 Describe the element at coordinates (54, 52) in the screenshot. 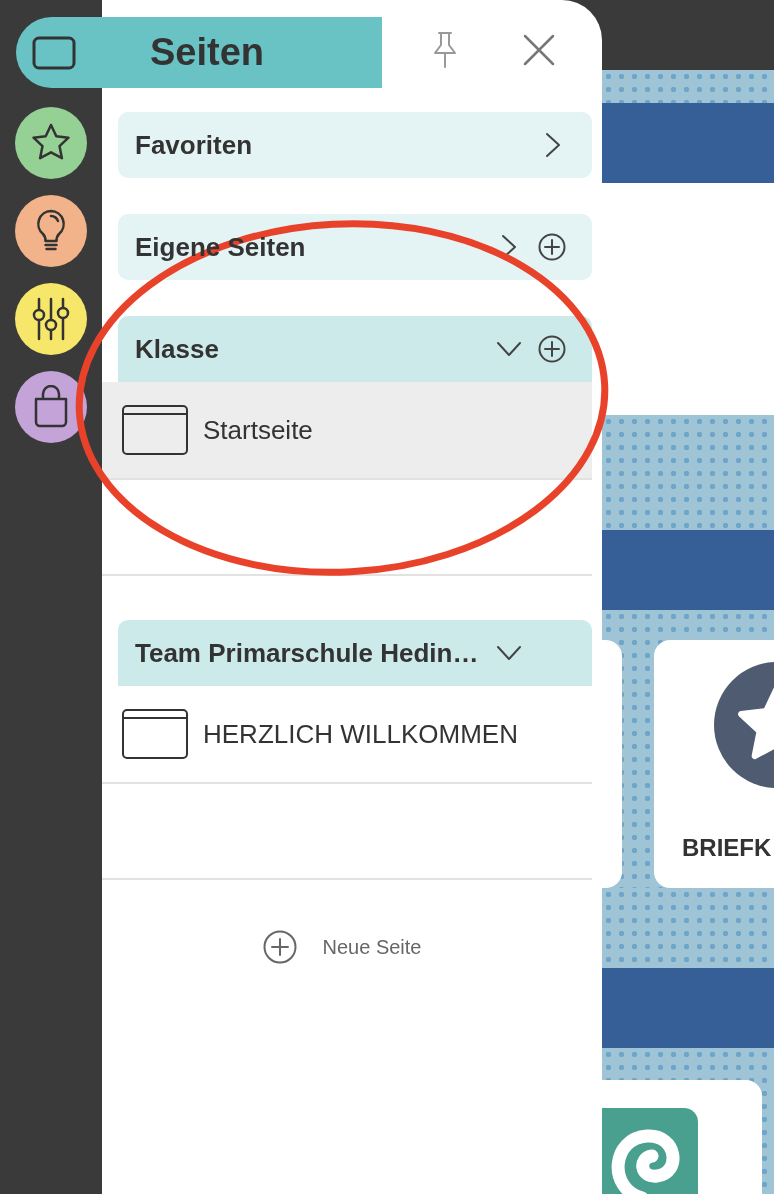

I see `window-icon` at that location.